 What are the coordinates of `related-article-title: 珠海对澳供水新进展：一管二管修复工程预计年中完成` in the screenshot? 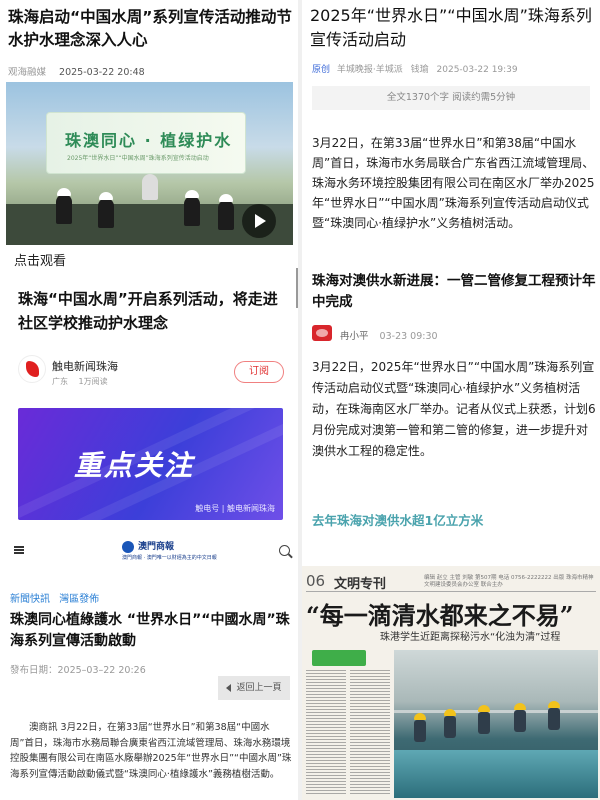 It's located at (454, 292).